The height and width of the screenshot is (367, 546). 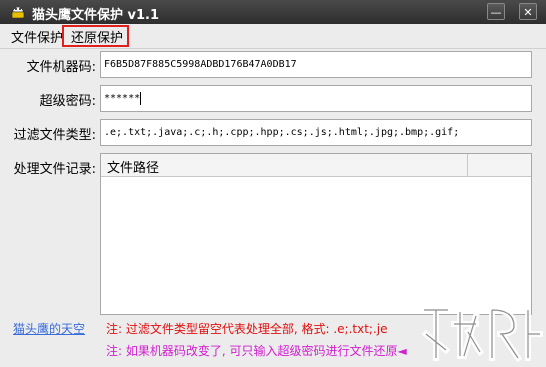 What do you see at coordinates (200, 64) in the screenshot?
I see `machine-code-value: F6B5D87F885C5998ADBD176B47A0DB17` at bounding box center [200, 64].